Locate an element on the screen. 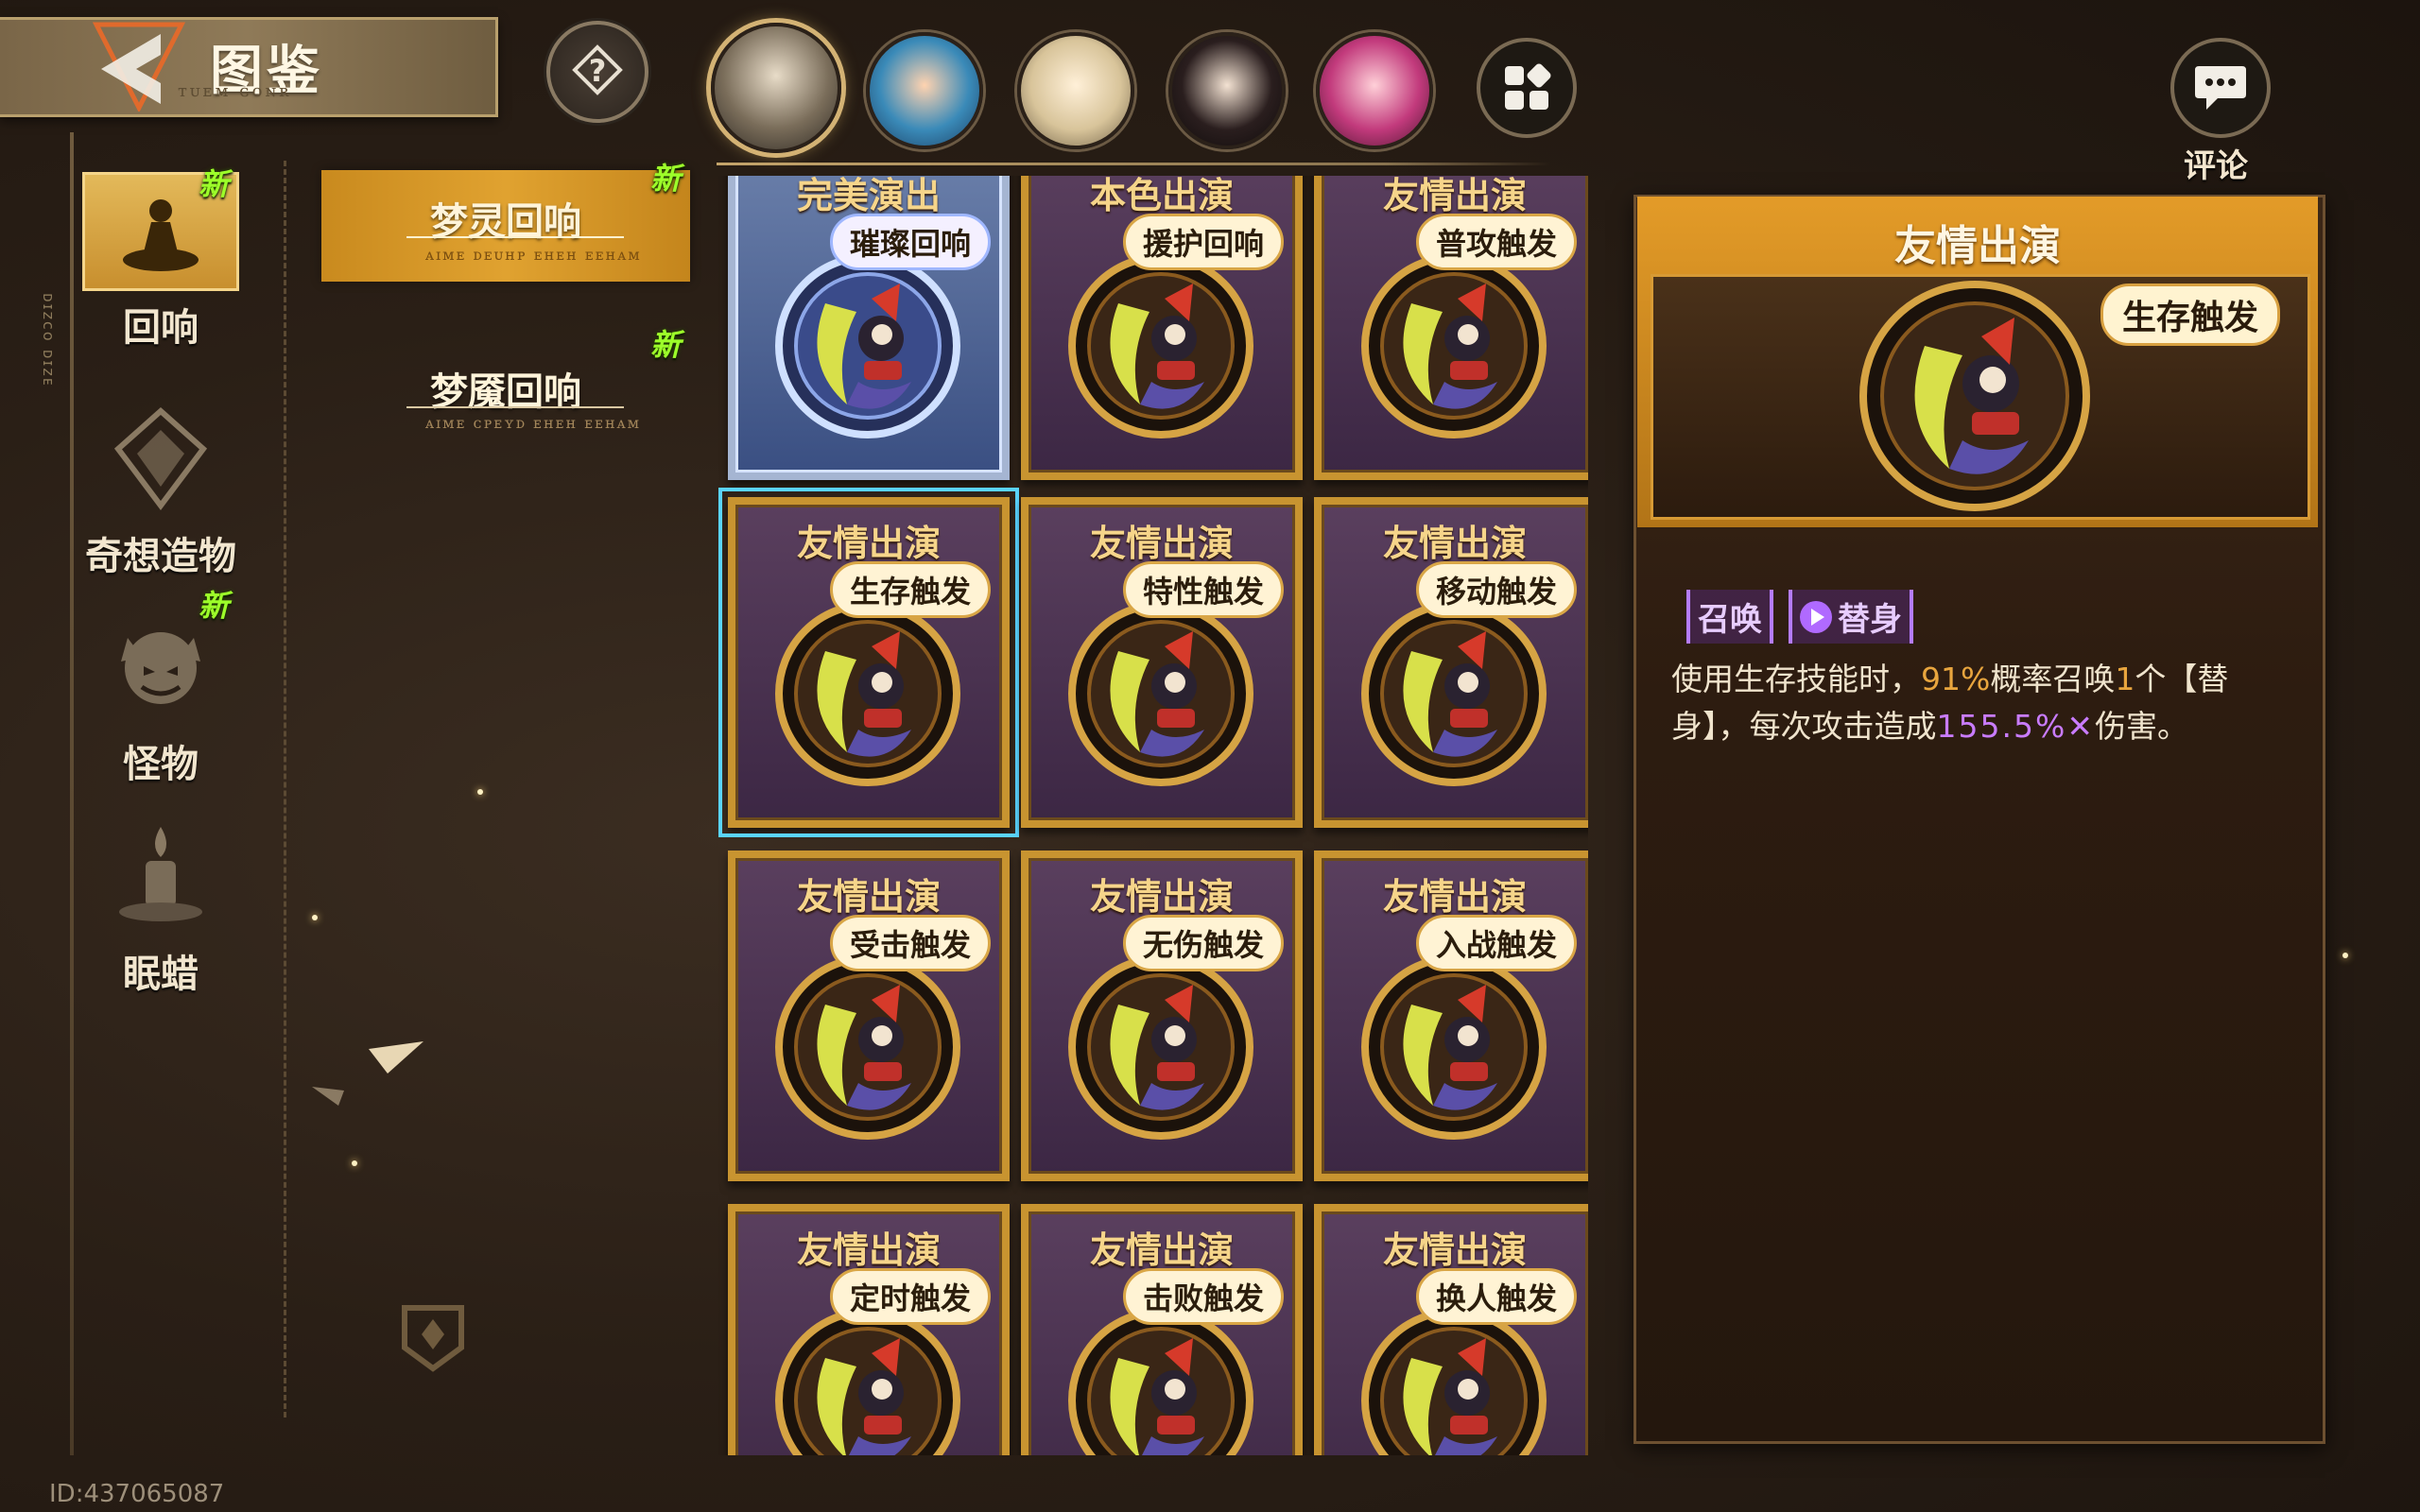  chat-bubble-icon is located at coordinates (2220, 88).